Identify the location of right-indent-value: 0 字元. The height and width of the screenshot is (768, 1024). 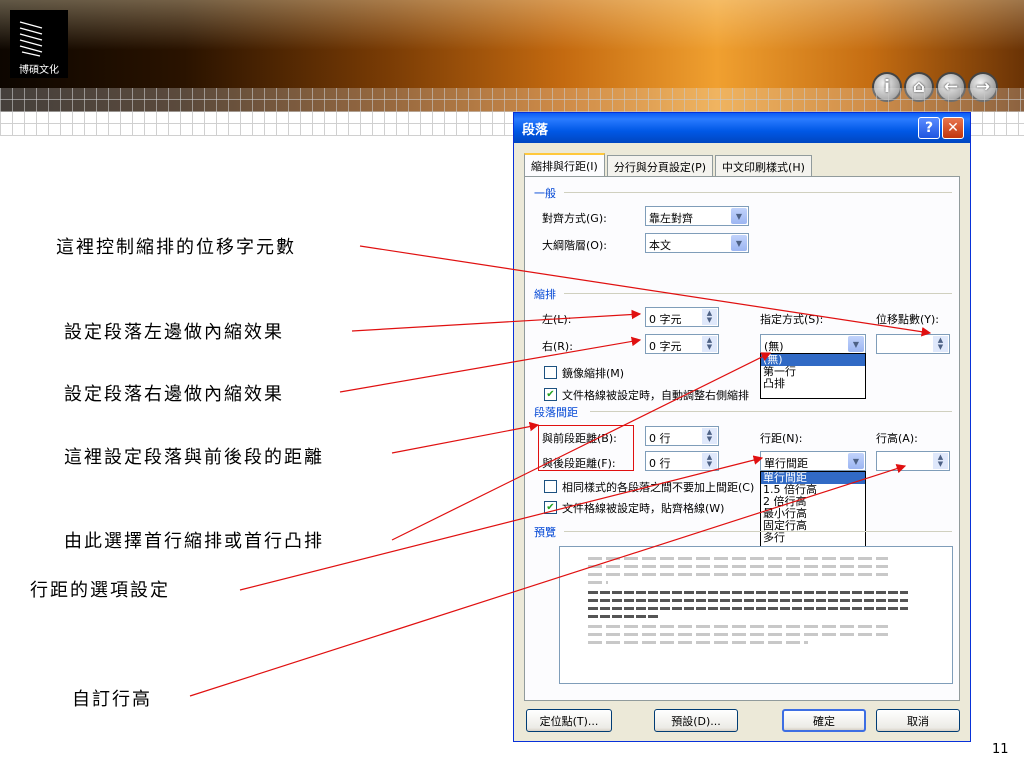
(665, 346).